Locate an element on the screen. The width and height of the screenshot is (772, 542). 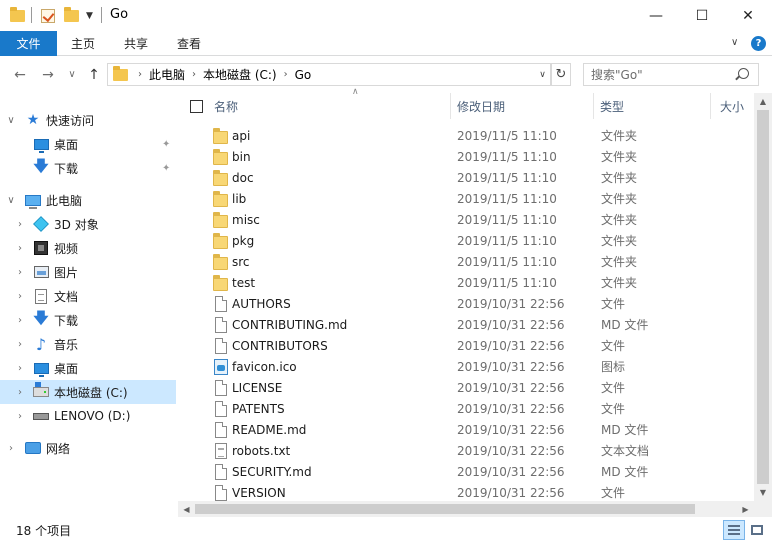
column-header-name: ∧ 名称 is located at coordinates (332, 103).